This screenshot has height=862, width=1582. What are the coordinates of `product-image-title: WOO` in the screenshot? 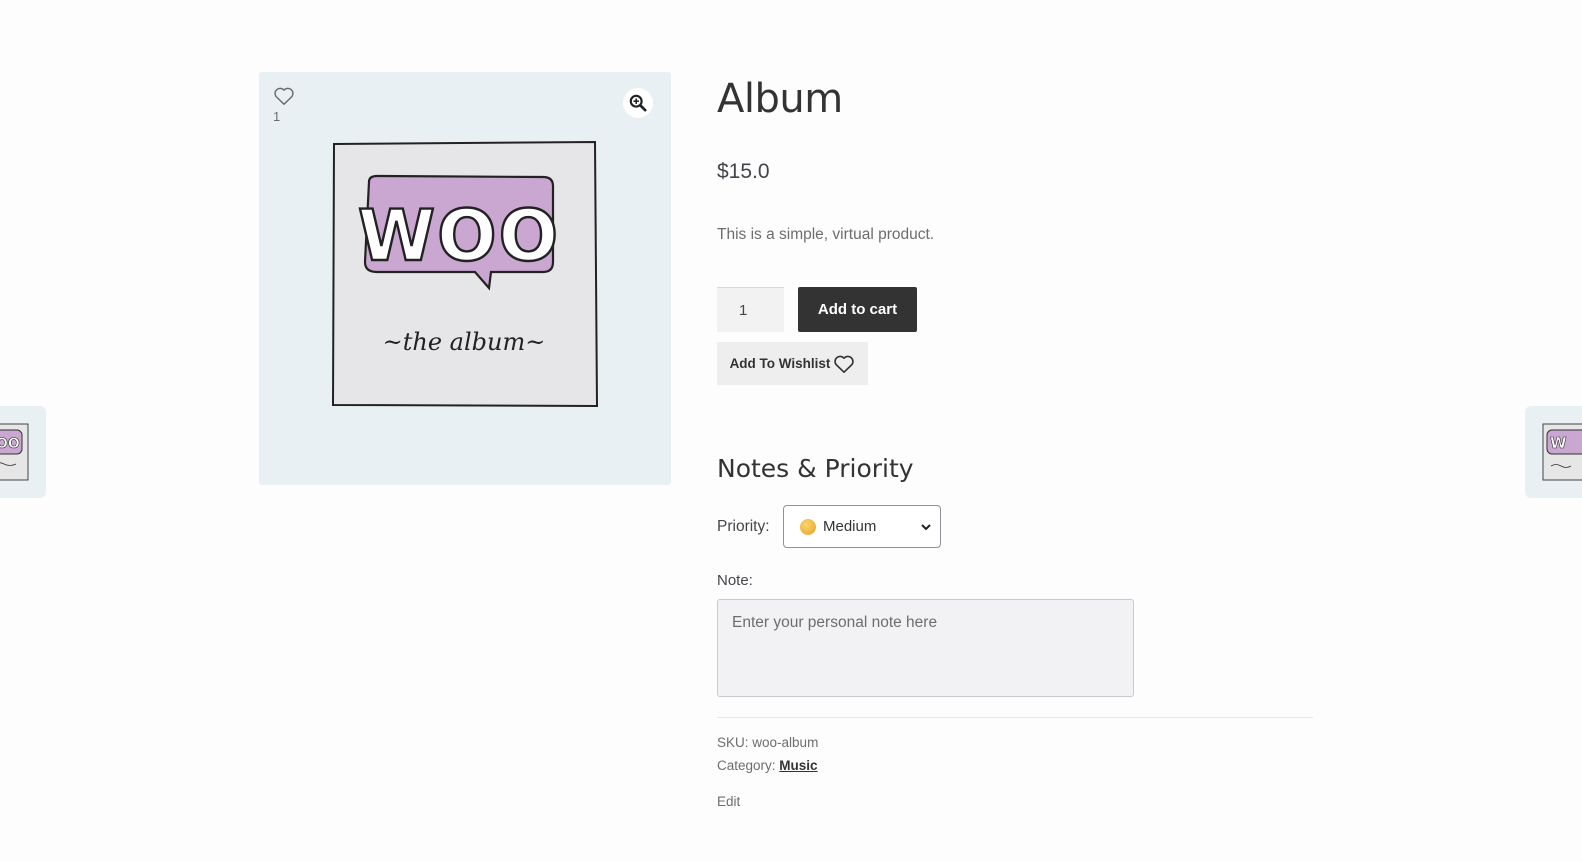 It's located at (459, 236).